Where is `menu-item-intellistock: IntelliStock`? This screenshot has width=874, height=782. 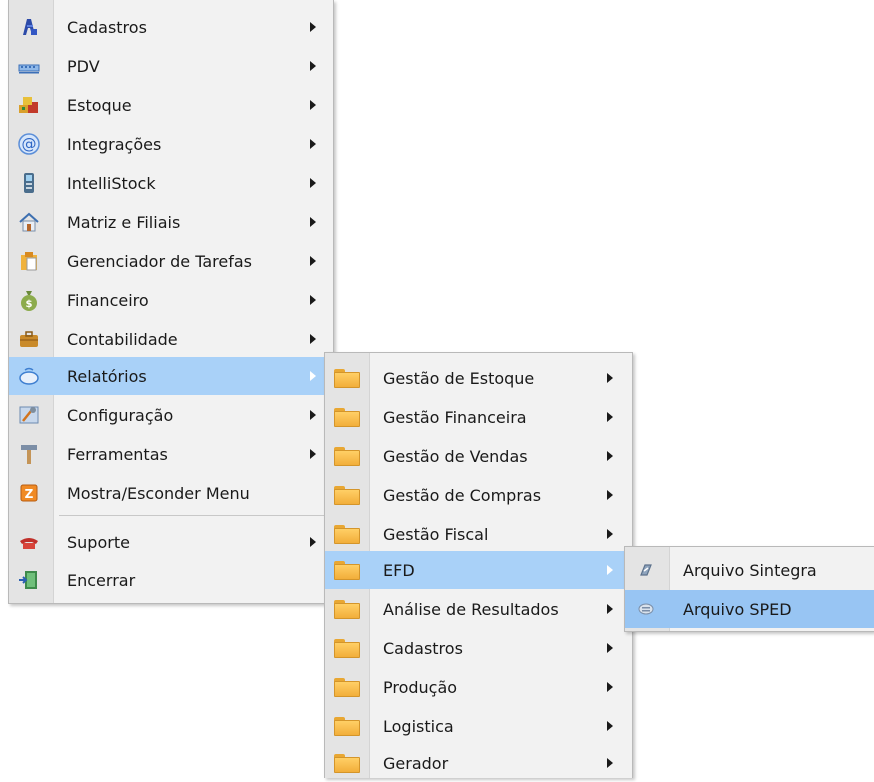 menu-item-intellistock: IntelliStock is located at coordinates (171, 183).